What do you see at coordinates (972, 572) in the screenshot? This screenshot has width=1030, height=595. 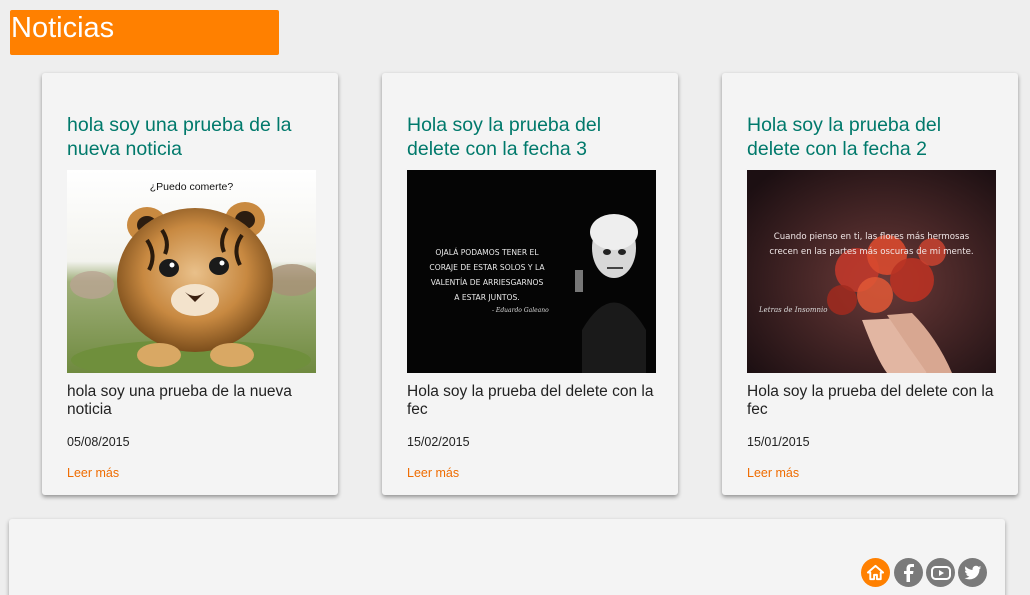 I see `twitter-icon` at bounding box center [972, 572].